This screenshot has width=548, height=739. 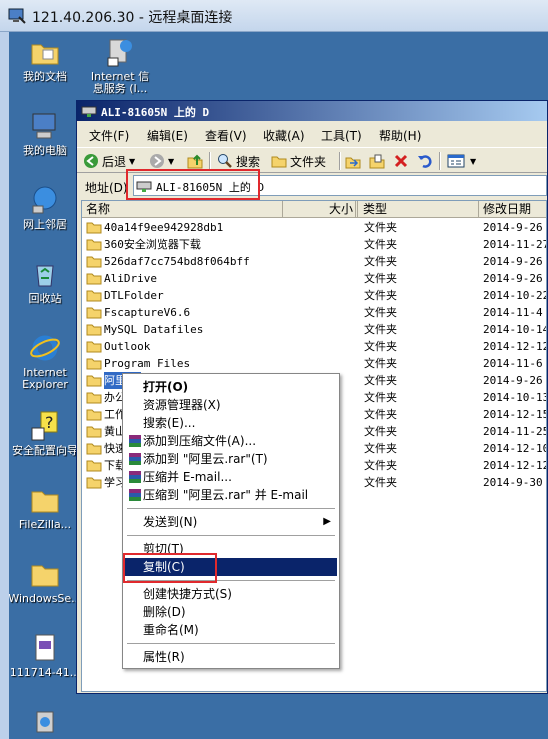 What do you see at coordinates (164, 227) in the screenshot?
I see `file-name: 40a14f9ee942928db1` at bounding box center [164, 227].